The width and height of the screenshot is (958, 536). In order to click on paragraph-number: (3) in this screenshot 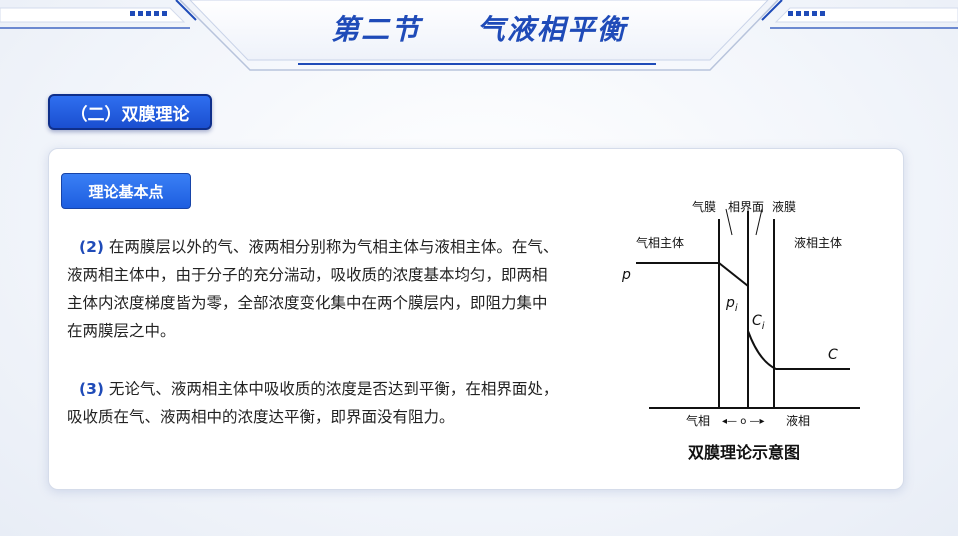, I will do `click(91, 389)`.